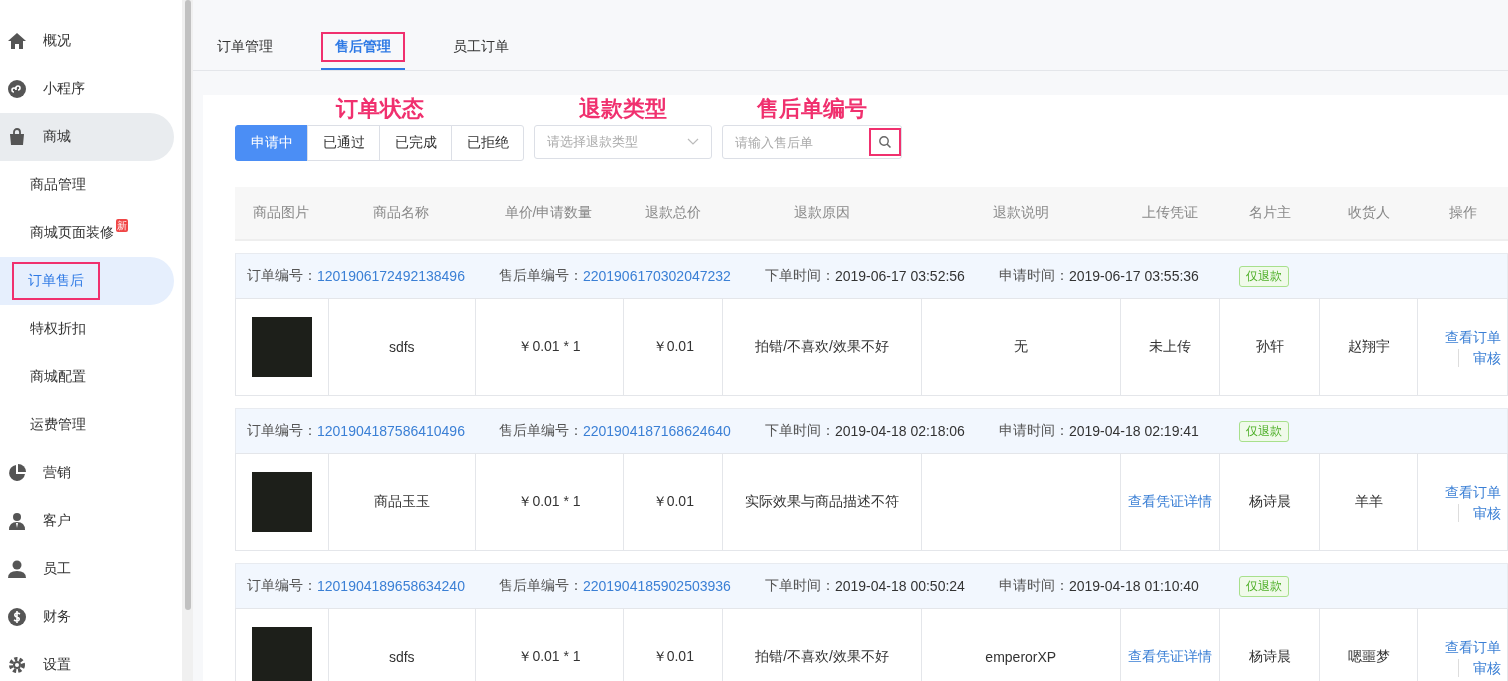 The image size is (1508, 681). I want to click on sidebar-item: 商品管理, so click(58, 185).